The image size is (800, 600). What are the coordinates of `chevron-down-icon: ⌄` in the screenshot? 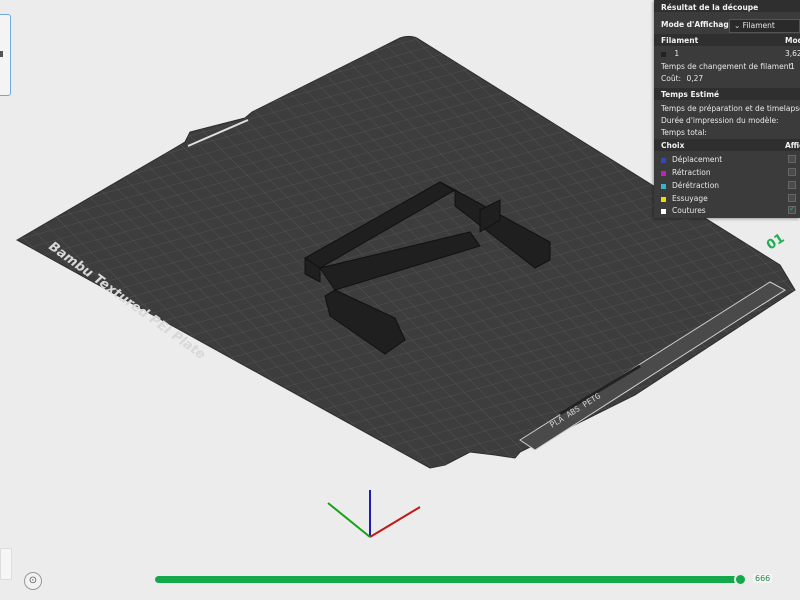 It's located at (738, 25).